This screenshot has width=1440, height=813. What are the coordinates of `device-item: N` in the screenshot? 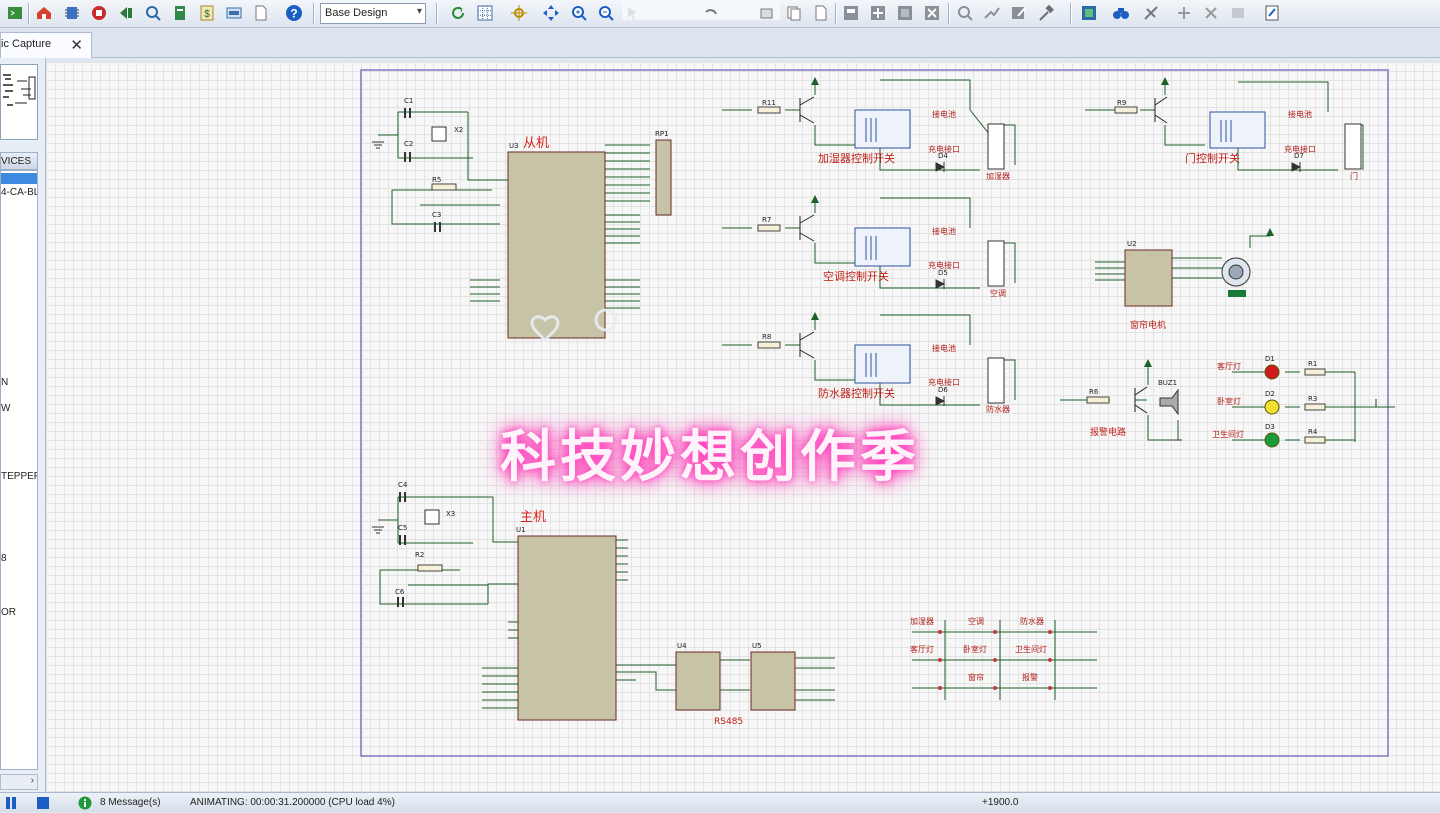 It's located at (4, 382).